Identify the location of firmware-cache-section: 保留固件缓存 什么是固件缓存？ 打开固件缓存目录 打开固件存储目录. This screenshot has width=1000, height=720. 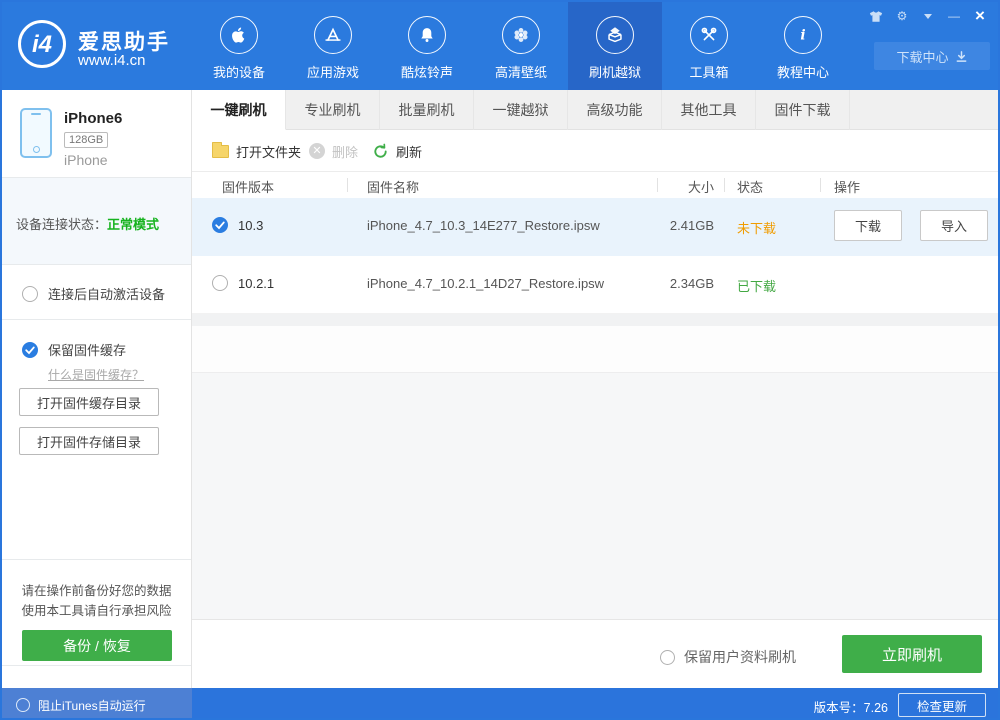
(96, 440).